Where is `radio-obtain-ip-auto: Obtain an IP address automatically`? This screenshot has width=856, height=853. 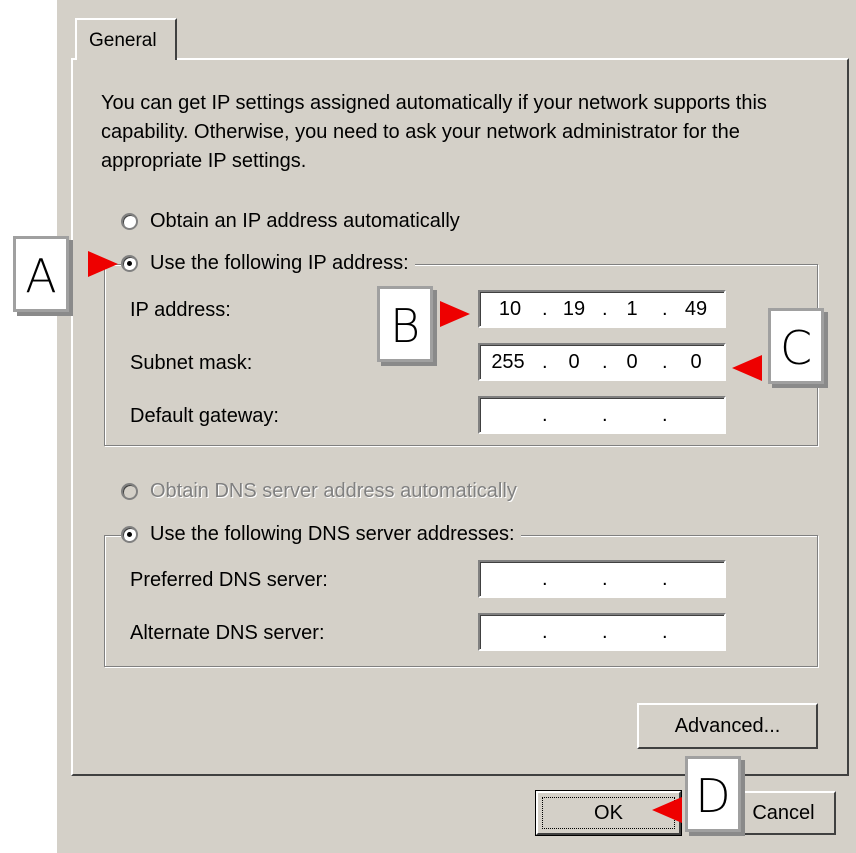
radio-obtain-ip-auto: Obtain an IP address automatically is located at coordinates (290, 221).